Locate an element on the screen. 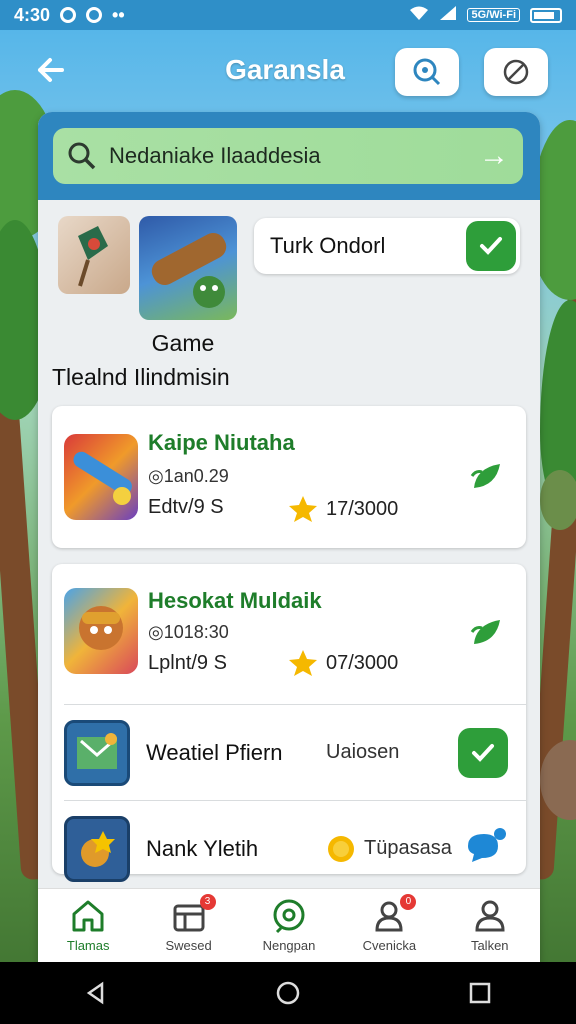 The width and height of the screenshot is (576, 1024). featured-game-cover is located at coordinates (188, 268).